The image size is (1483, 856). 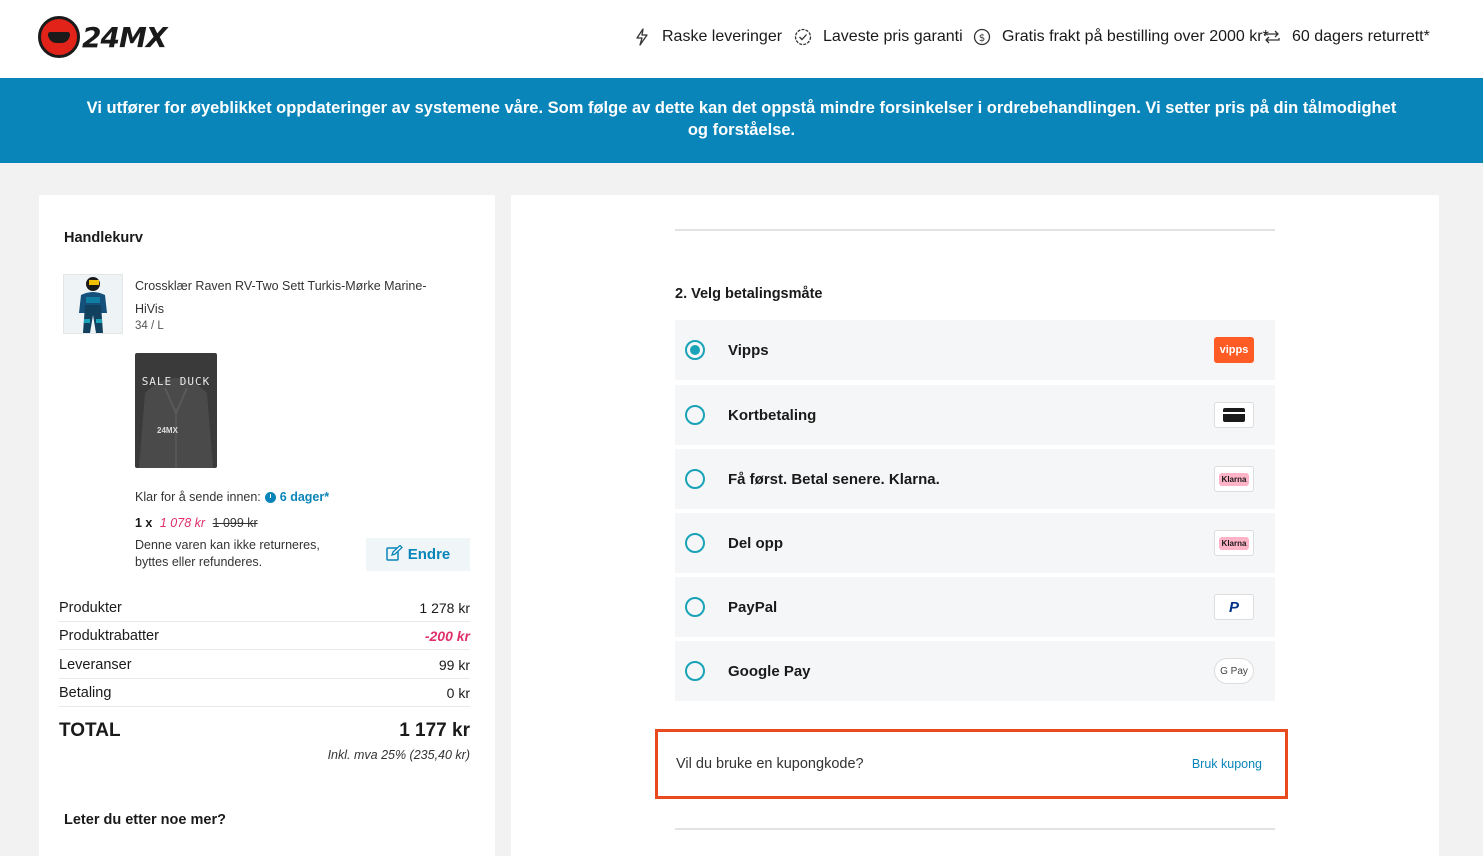 What do you see at coordinates (264, 608) in the screenshot?
I see `summary-row-products: Produkter 1 278 kr` at bounding box center [264, 608].